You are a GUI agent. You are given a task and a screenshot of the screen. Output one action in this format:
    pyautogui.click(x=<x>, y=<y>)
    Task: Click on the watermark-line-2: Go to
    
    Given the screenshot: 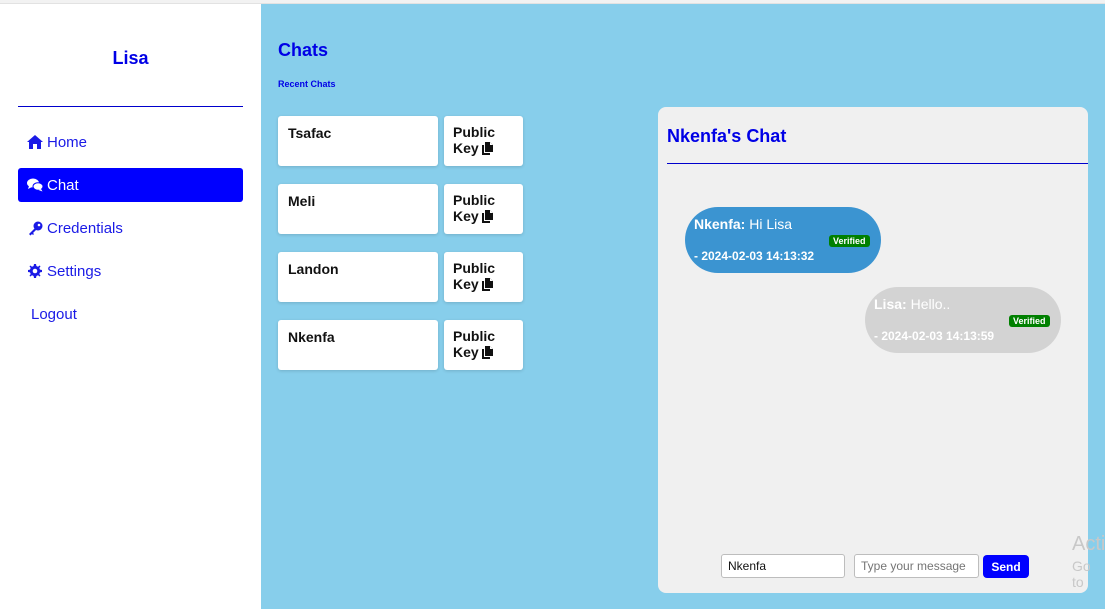 What is the action you would take?
    pyautogui.click(x=1081, y=574)
    